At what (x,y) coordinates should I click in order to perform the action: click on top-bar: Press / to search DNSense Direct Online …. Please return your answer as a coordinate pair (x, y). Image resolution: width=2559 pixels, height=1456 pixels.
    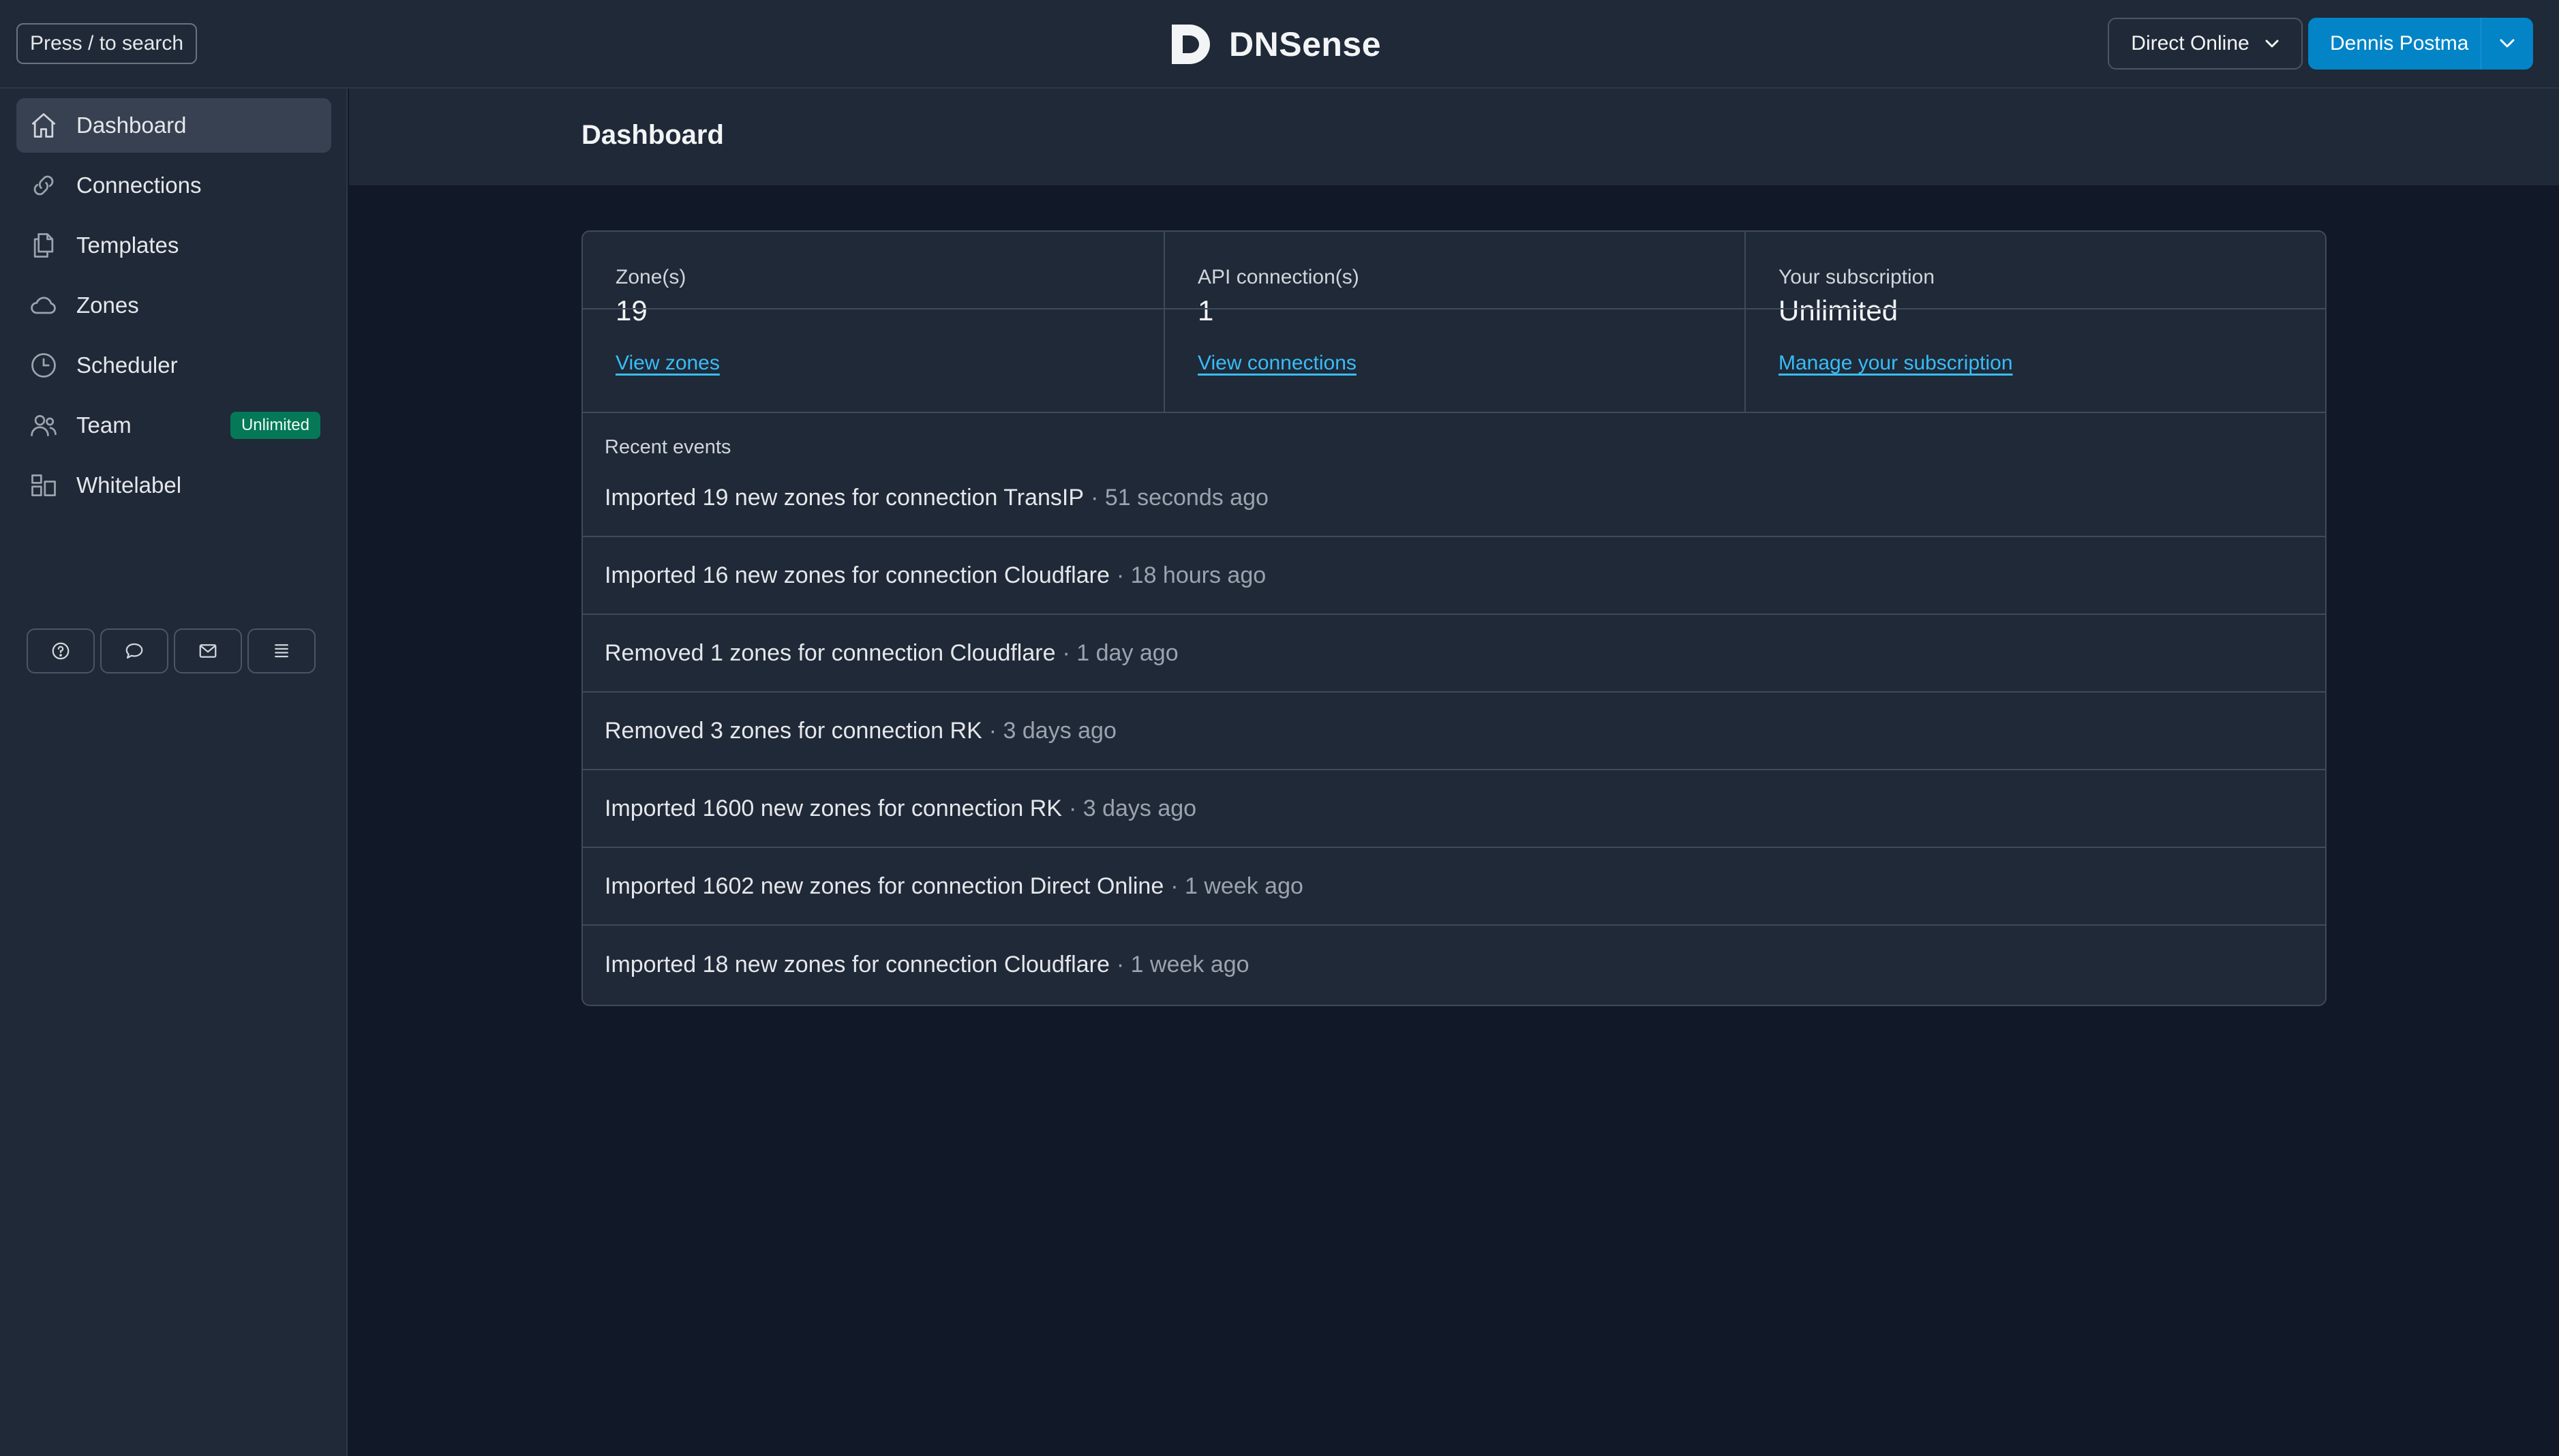
    Looking at the image, I should click on (1279, 44).